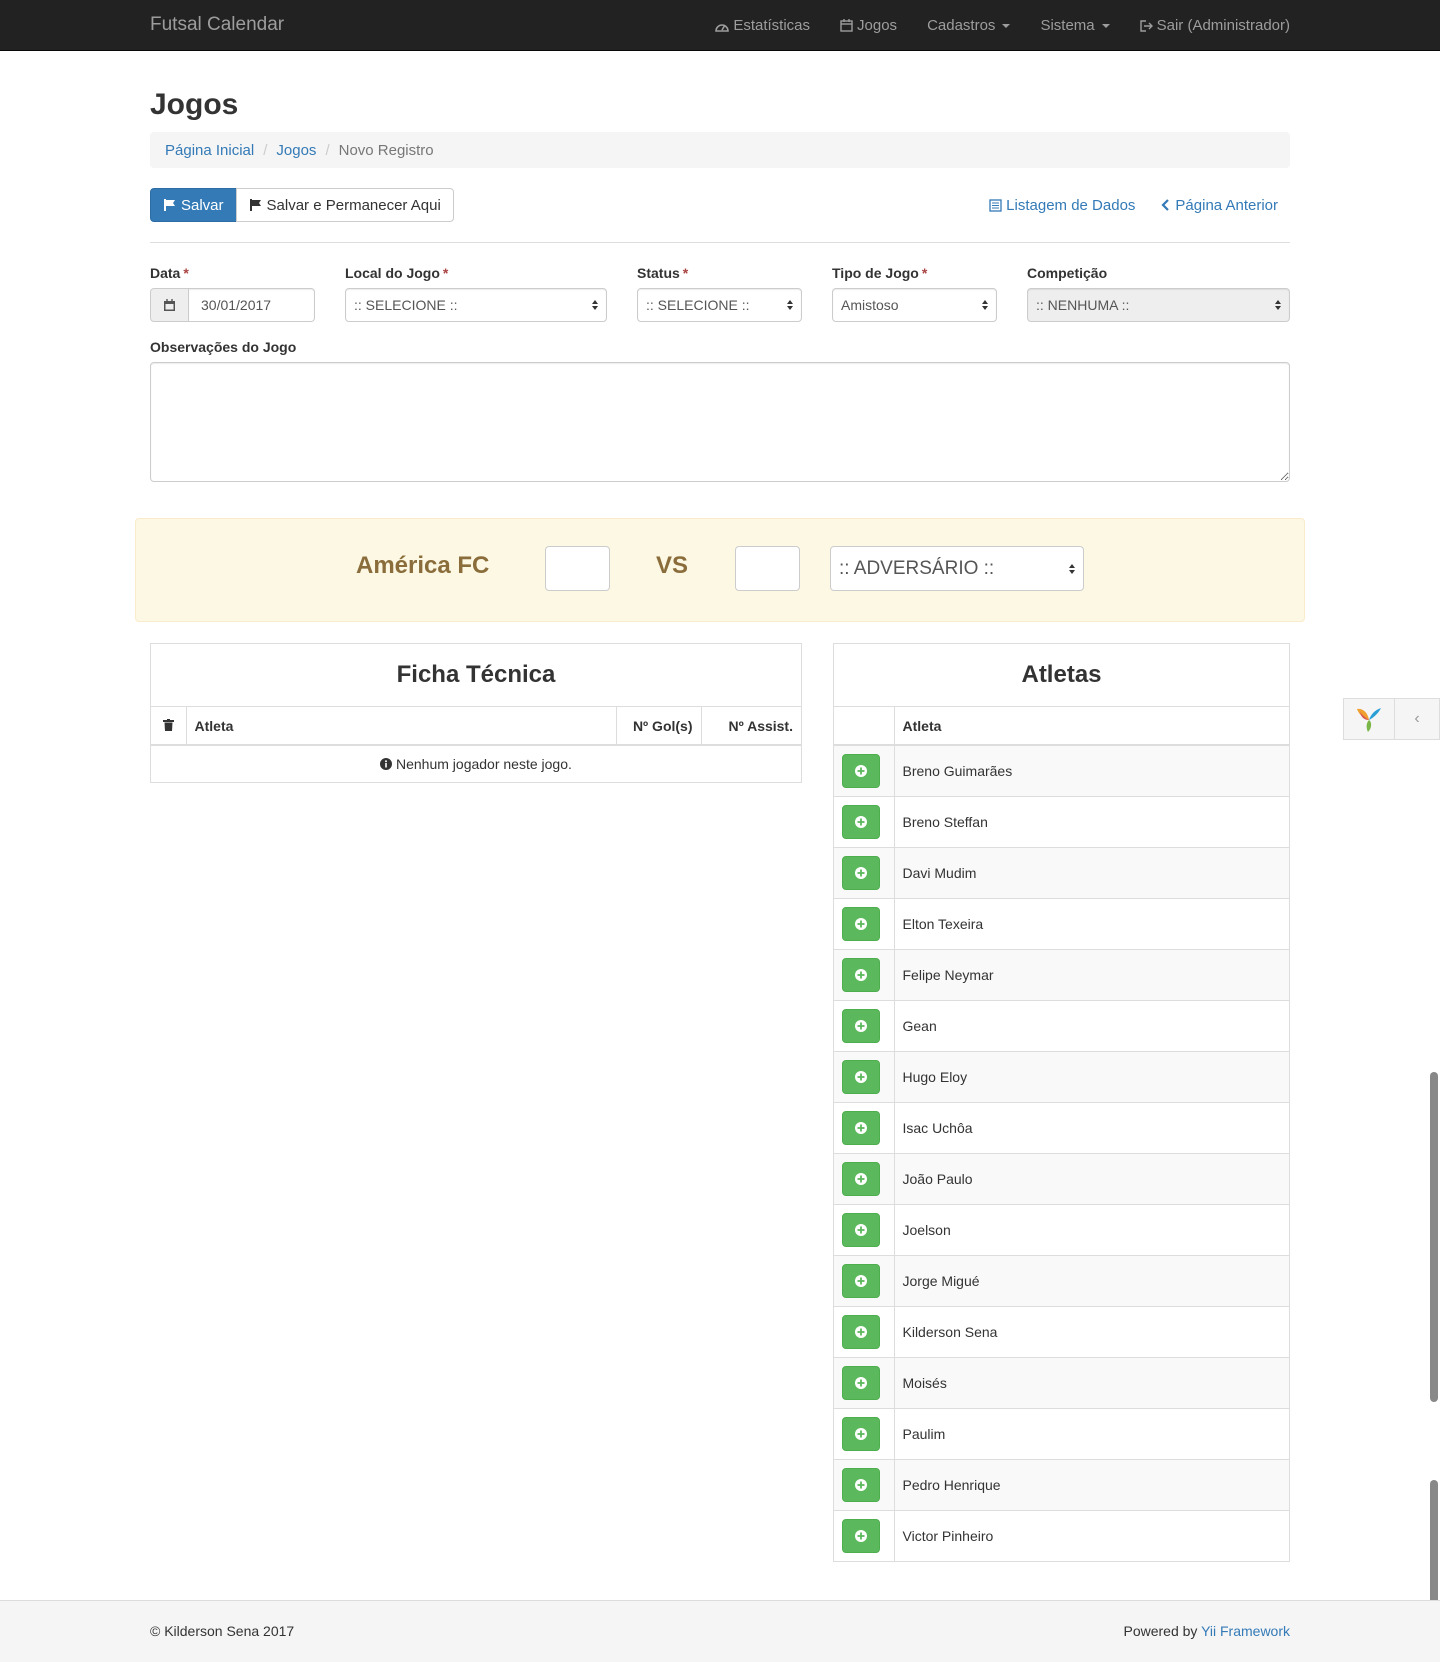 The image size is (1440, 1662). I want to click on athlete-name: Moisés, so click(924, 1382).